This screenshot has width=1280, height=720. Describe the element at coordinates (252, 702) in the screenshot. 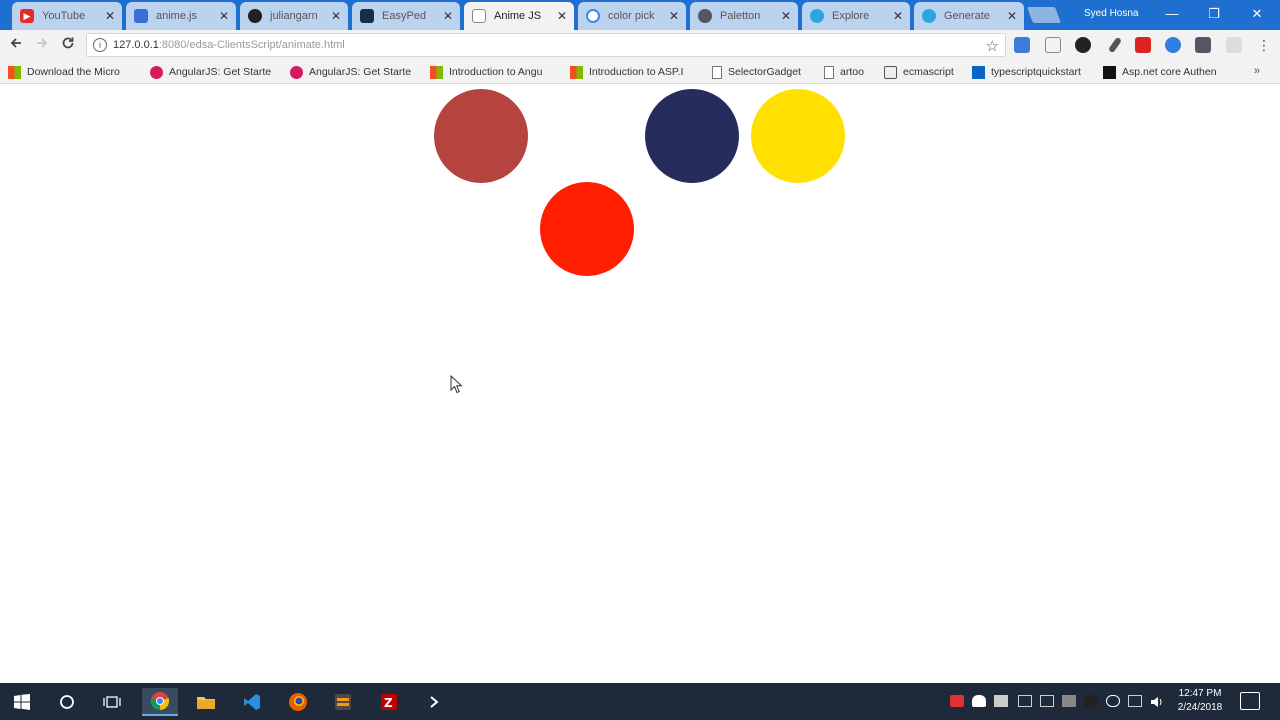

I see `vscode-icon` at that location.